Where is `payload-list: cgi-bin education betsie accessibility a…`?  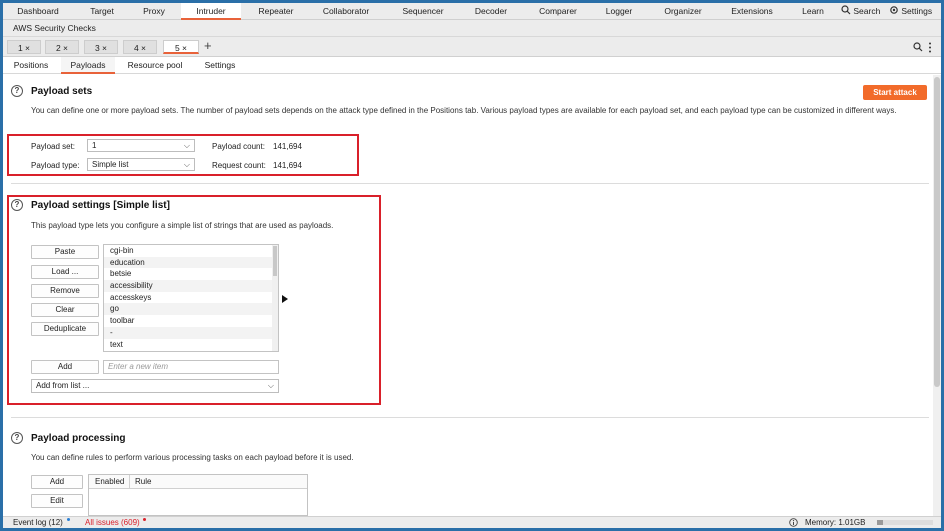 payload-list: cgi-bin education betsie accessibility a… is located at coordinates (191, 298).